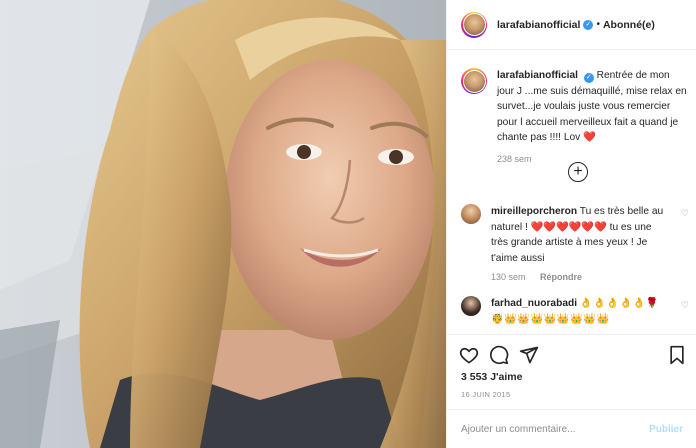 This screenshot has height=448, width=696. Describe the element at coordinates (469, 355) in the screenshot. I see `like-heart-icon` at that location.